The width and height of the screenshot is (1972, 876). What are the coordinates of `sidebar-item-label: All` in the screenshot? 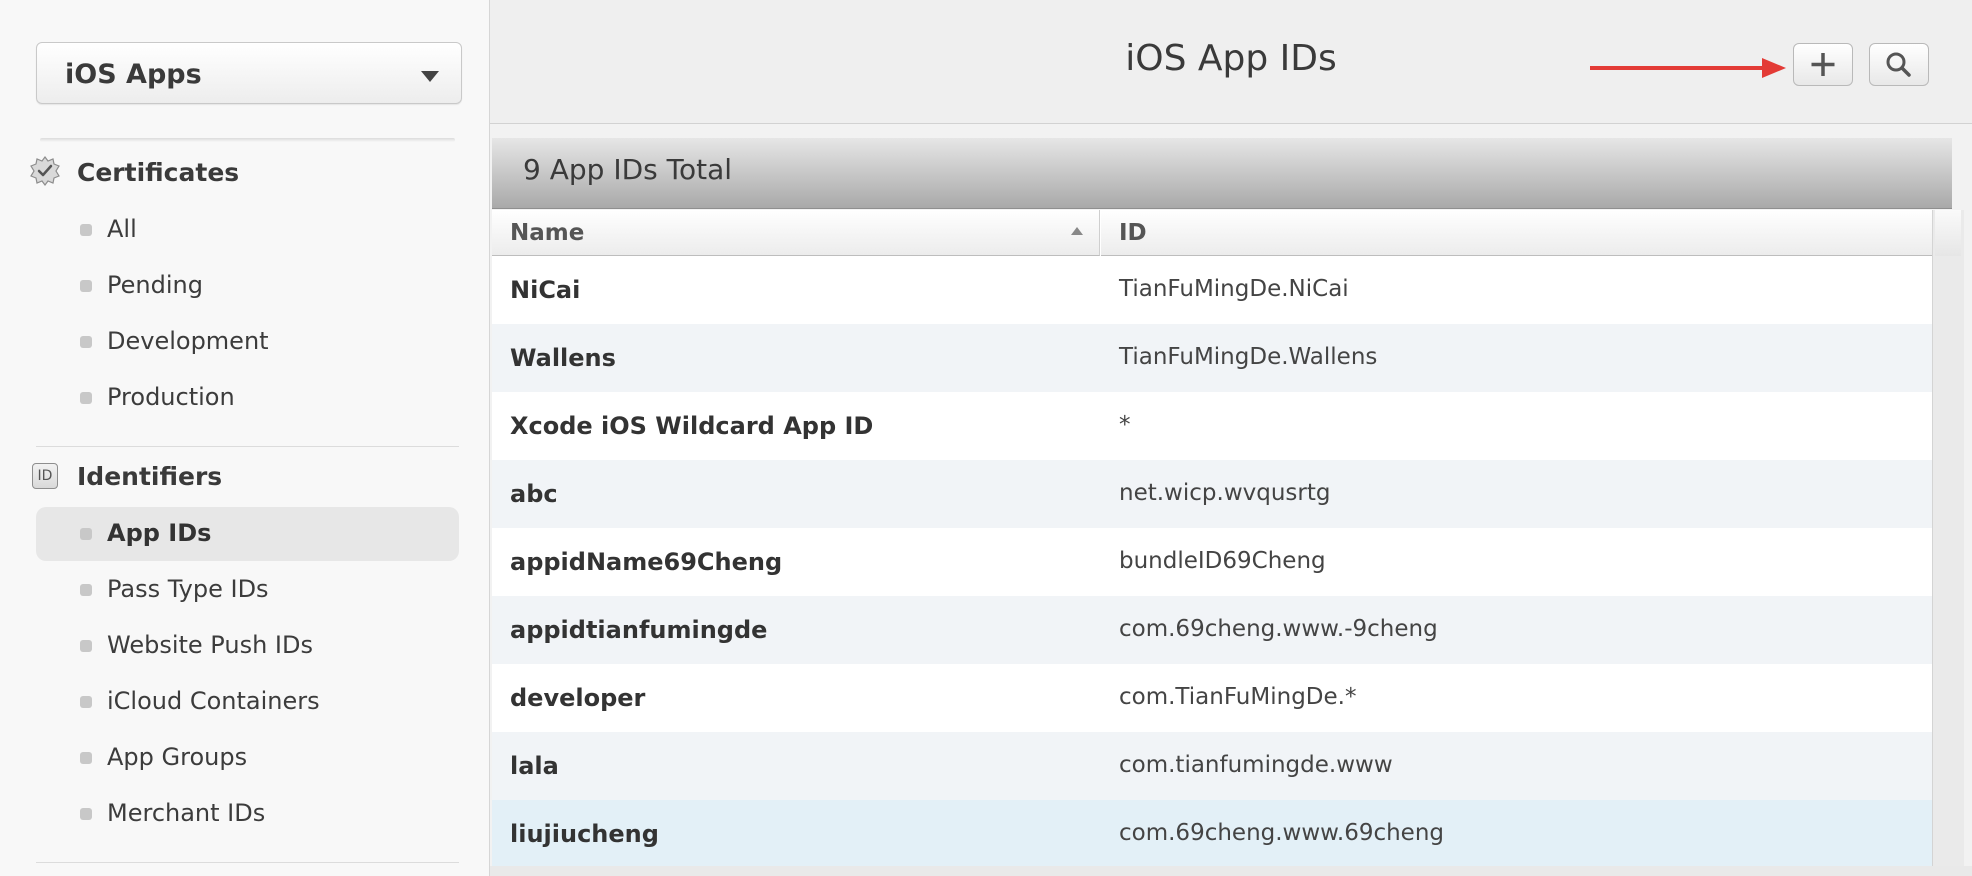 It's located at (122, 229).